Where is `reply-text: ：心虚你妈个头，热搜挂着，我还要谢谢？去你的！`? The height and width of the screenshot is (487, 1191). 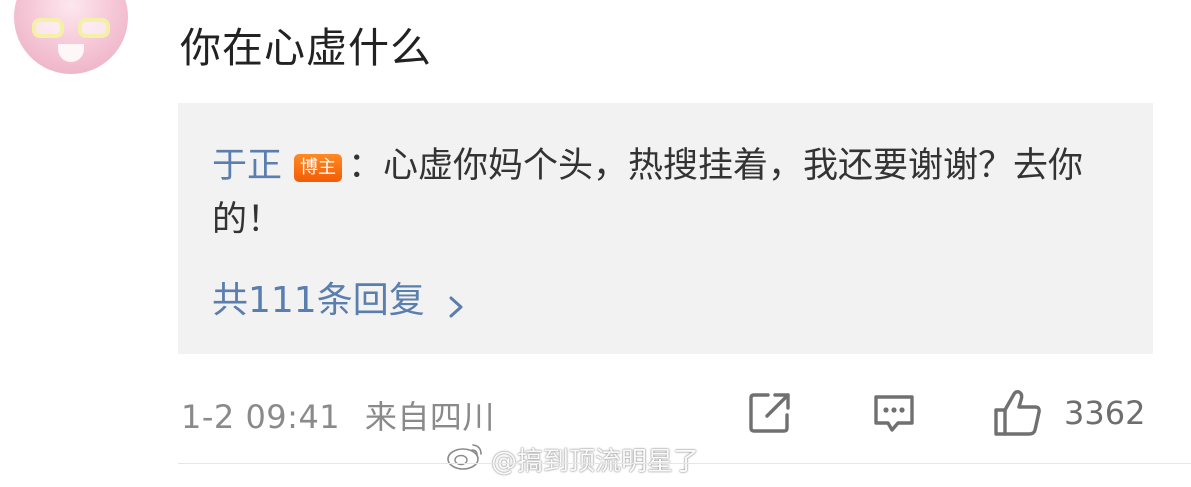
reply-text: ：心虚你妈个头，热搜挂着，我还要谢谢？去你的！ is located at coordinates (648, 193).